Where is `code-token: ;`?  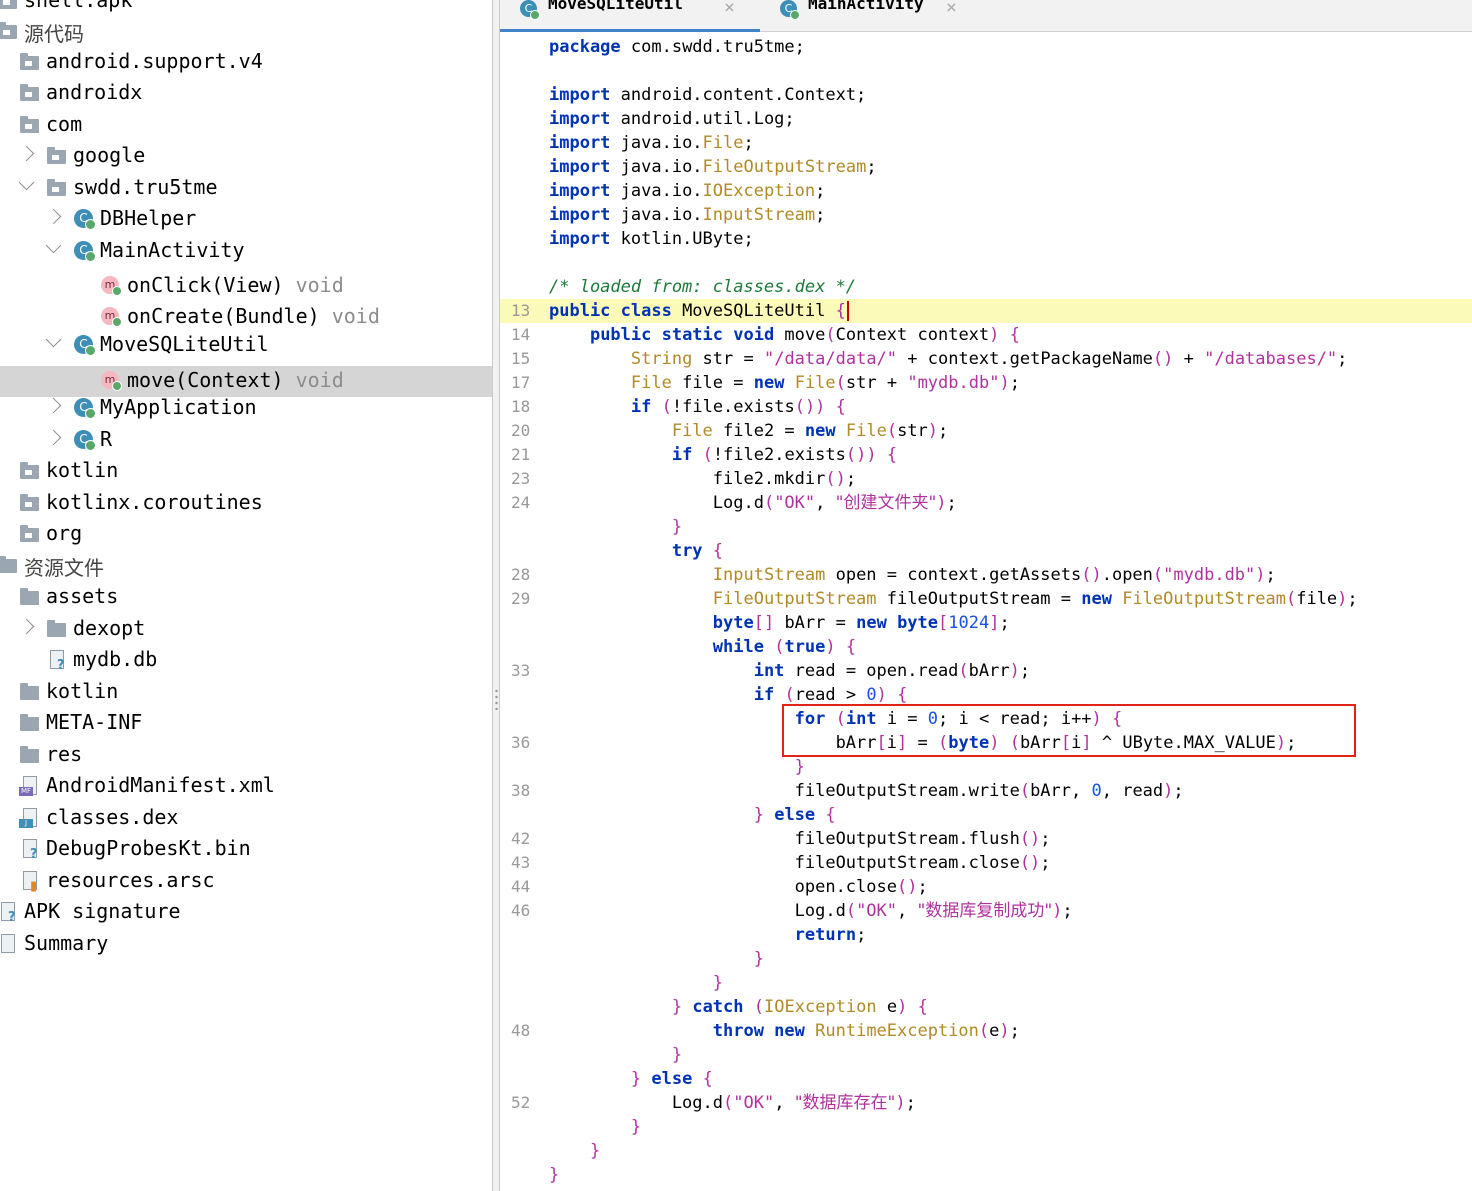
code-token: ; is located at coordinates (748, 143).